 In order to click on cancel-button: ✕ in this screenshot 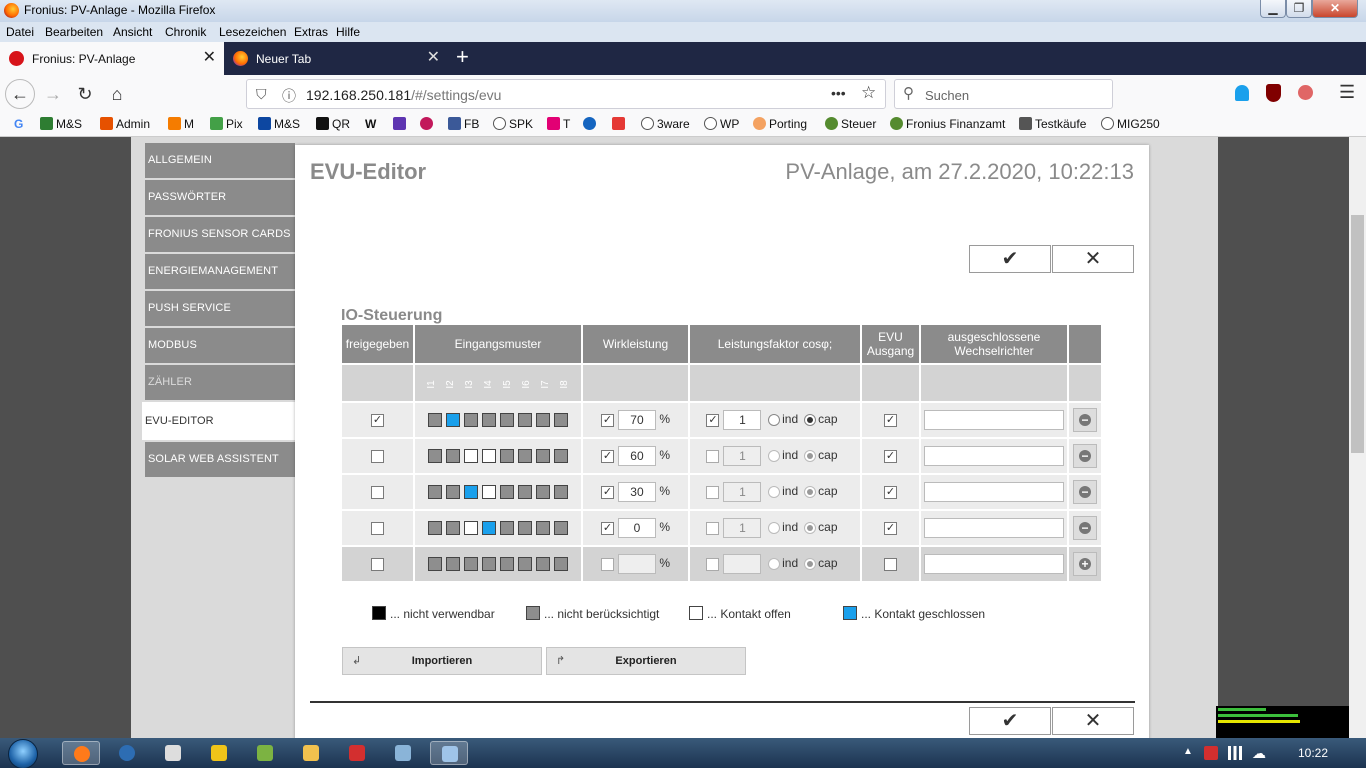, I will do `click(1093, 259)`.